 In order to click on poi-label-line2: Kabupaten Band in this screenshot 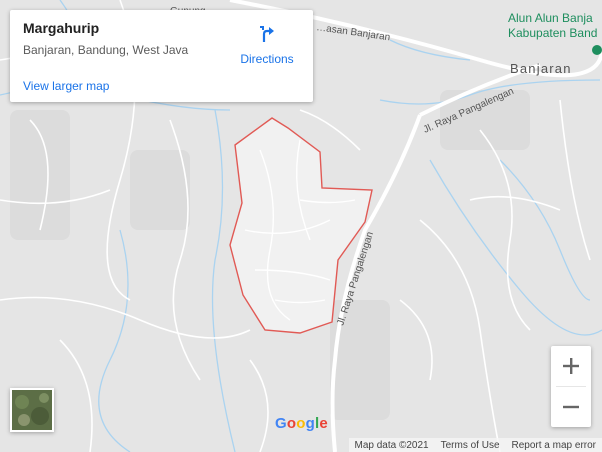, I will do `click(552, 33)`.